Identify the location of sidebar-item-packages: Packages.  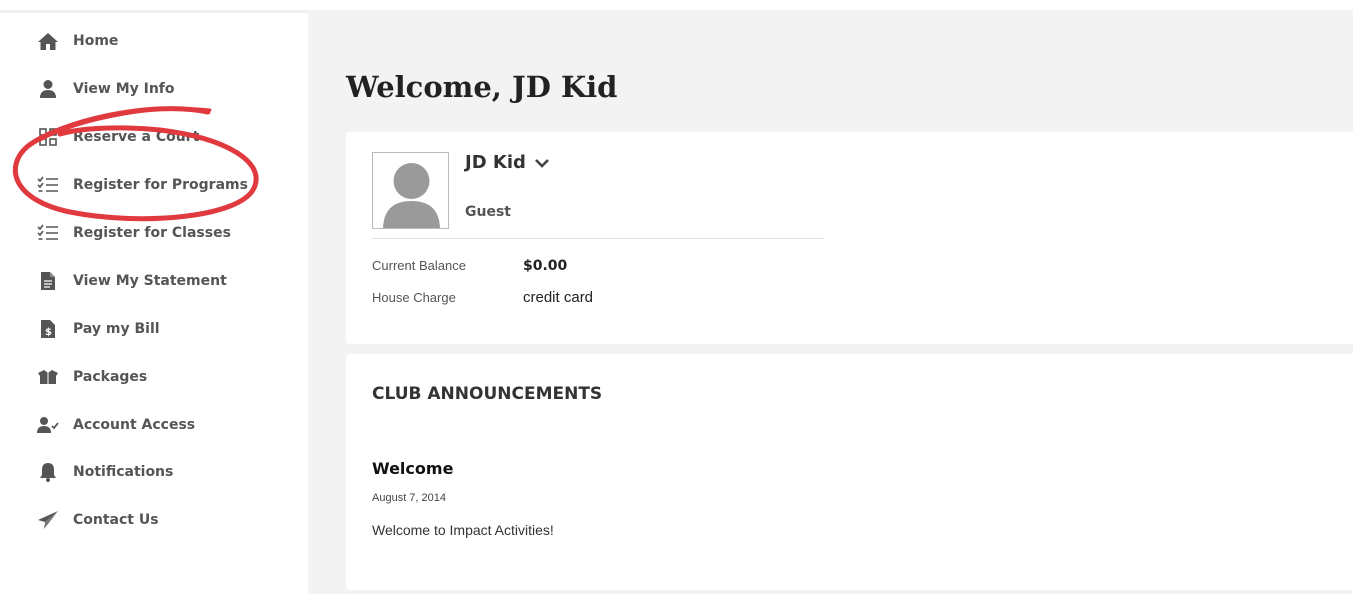
(166, 377).